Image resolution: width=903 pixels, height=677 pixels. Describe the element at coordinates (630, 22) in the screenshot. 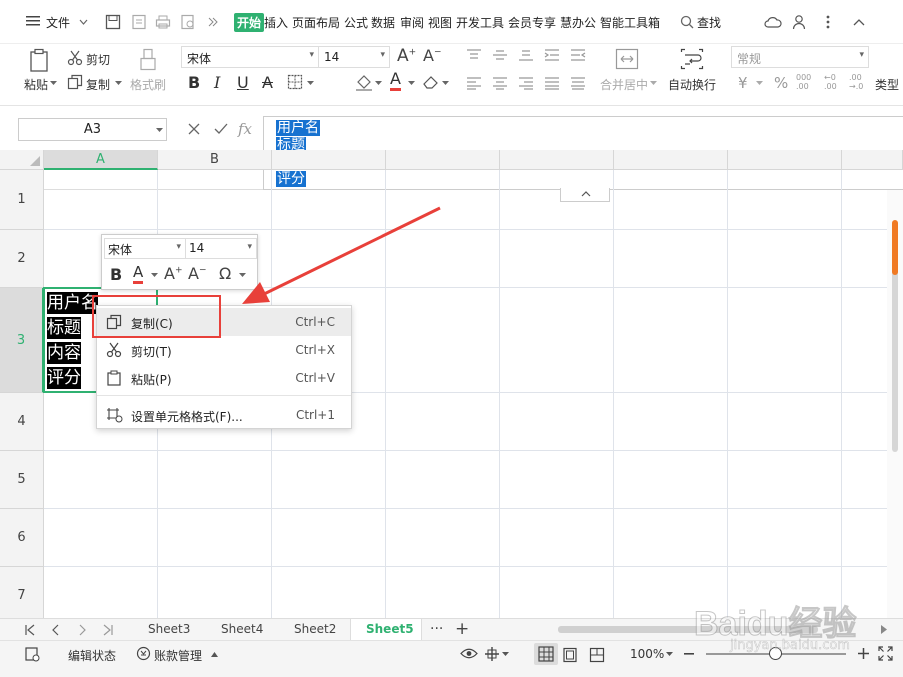

I see `tab-toolbox: 智能工具箱` at that location.